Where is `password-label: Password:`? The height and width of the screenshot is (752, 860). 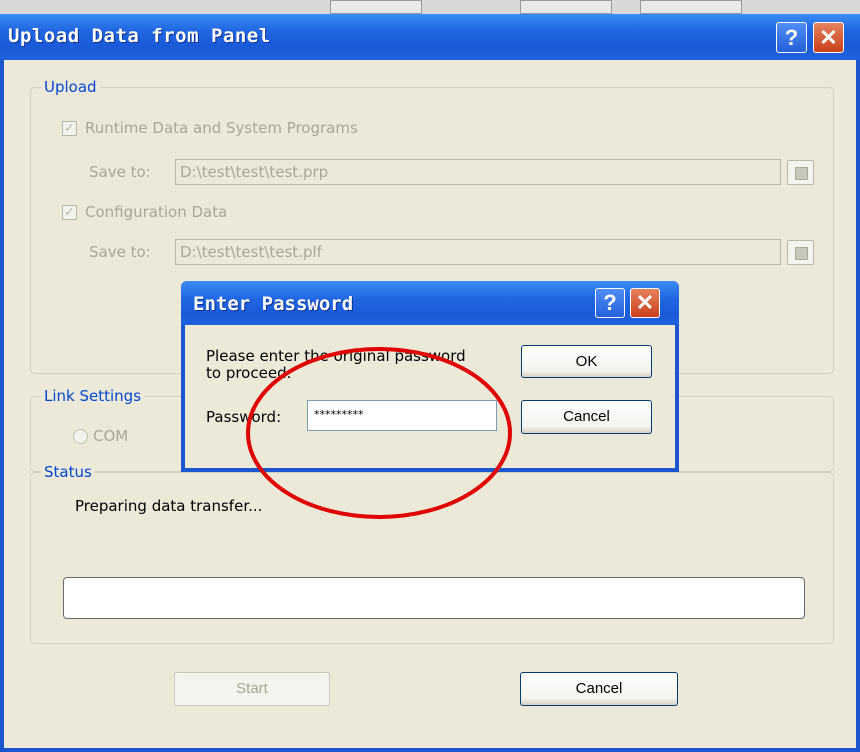
password-label: Password: is located at coordinates (244, 417).